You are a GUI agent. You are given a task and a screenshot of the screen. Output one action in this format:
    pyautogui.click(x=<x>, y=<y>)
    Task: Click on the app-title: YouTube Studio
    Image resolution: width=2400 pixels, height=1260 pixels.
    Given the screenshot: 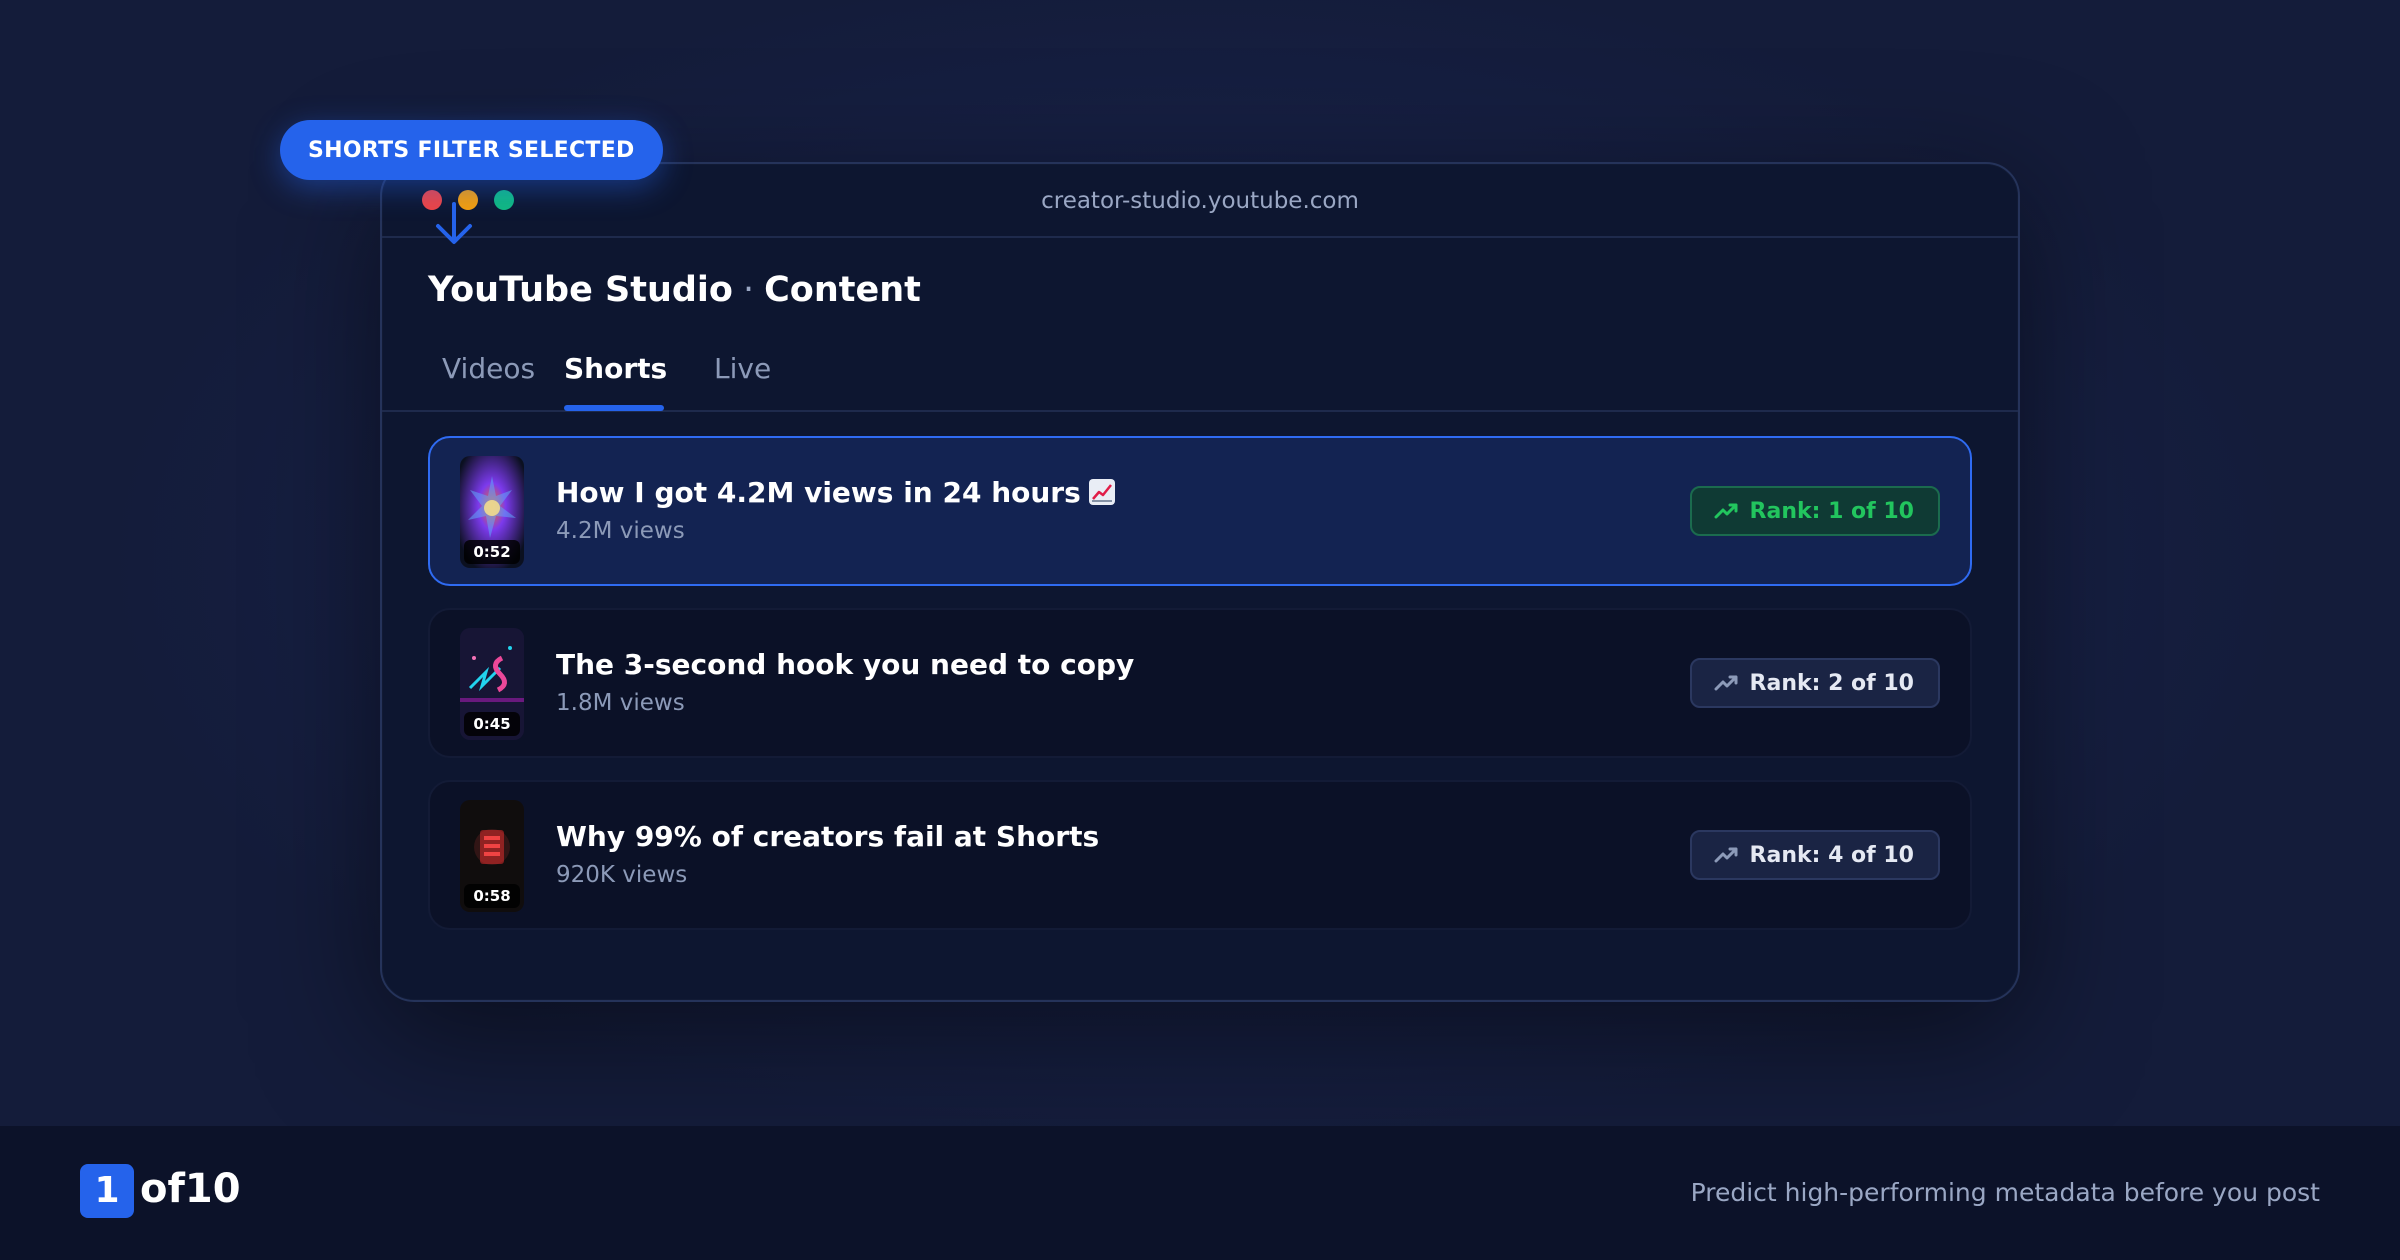 What is the action you would take?
    pyautogui.click(x=580, y=290)
    